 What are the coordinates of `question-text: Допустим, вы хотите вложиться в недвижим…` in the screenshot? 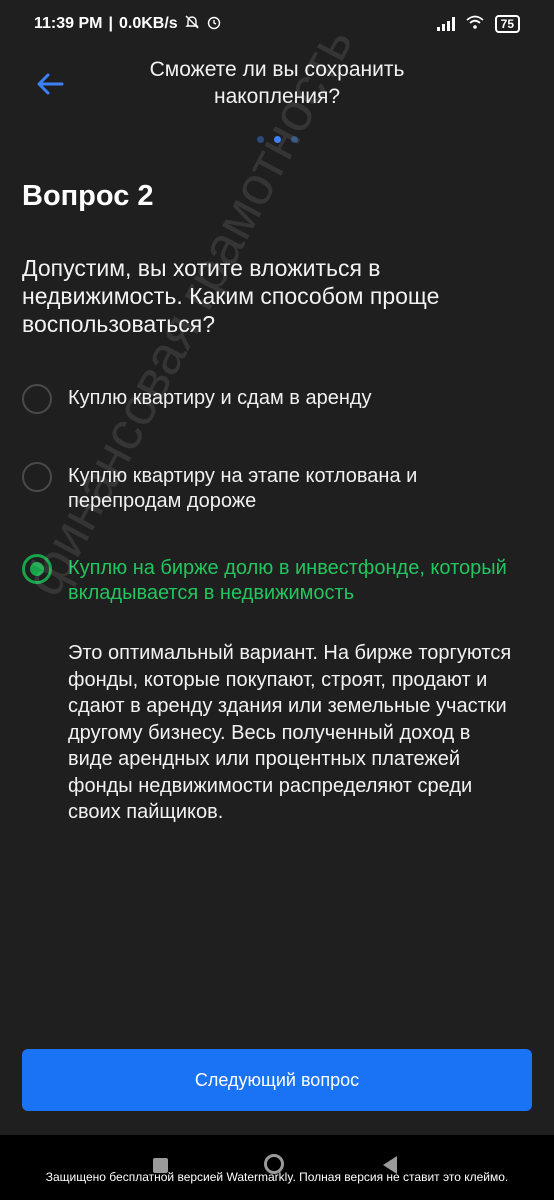 It's located at (231, 296).